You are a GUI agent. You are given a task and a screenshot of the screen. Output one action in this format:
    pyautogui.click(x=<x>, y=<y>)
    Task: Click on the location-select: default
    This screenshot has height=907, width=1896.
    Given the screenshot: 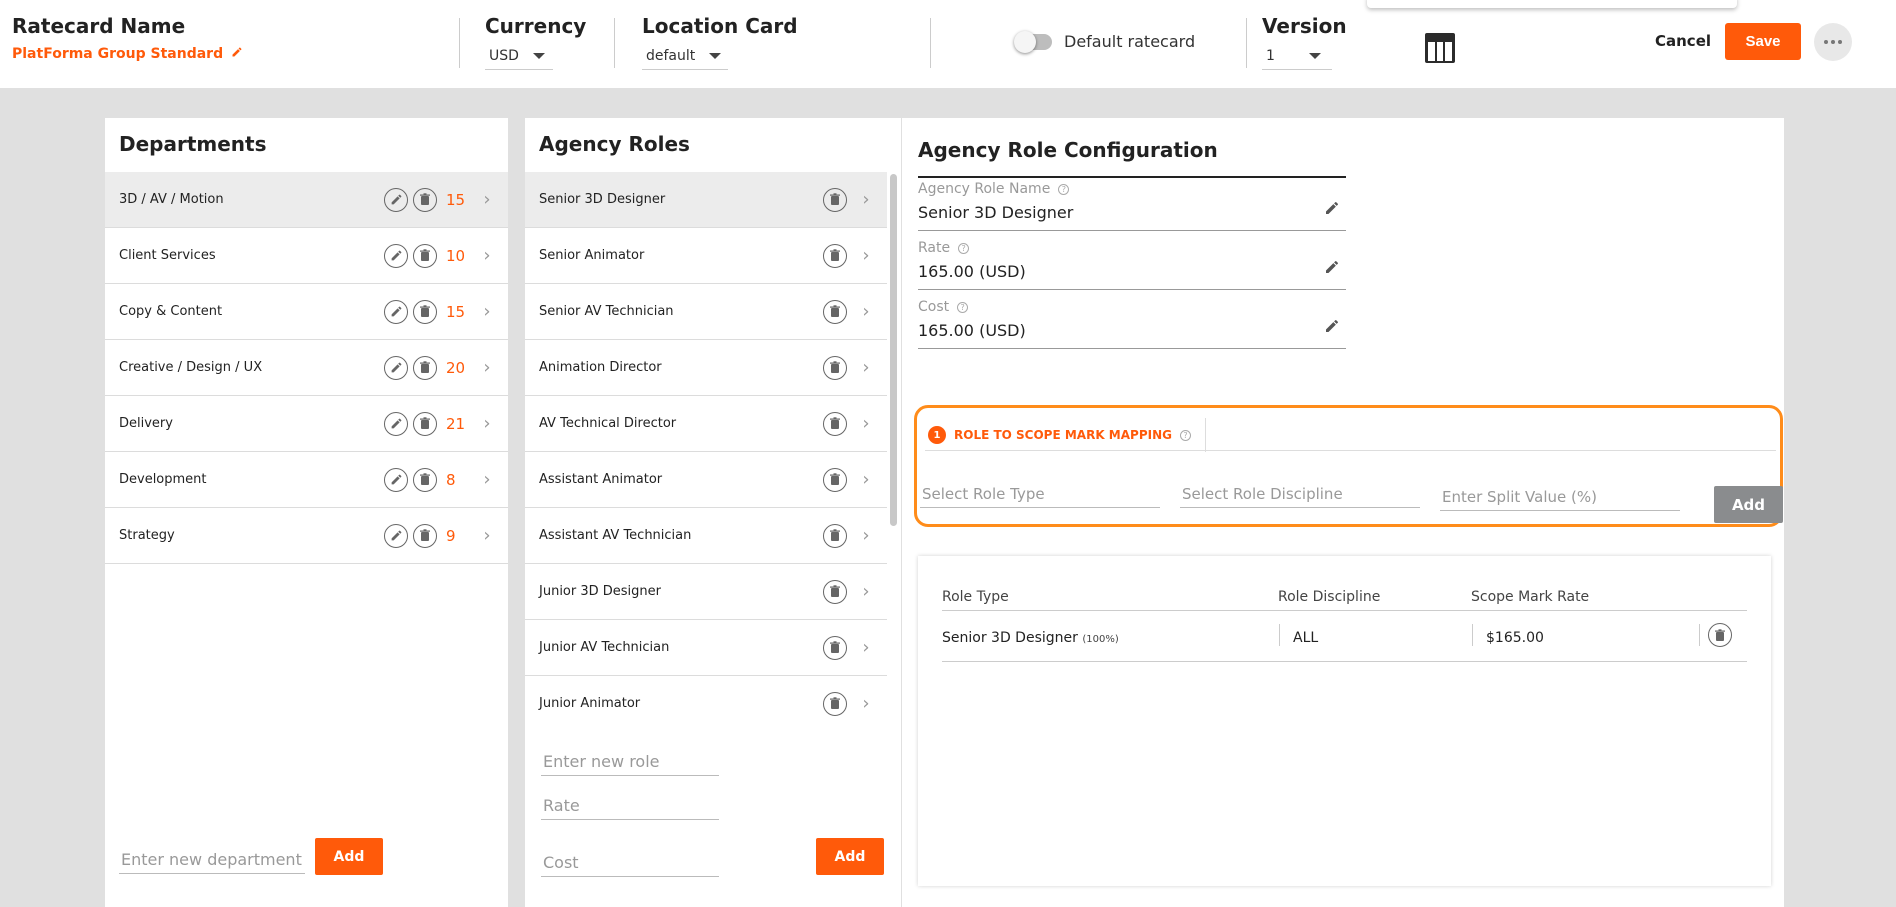 What is the action you would take?
    pyautogui.click(x=685, y=57)
    